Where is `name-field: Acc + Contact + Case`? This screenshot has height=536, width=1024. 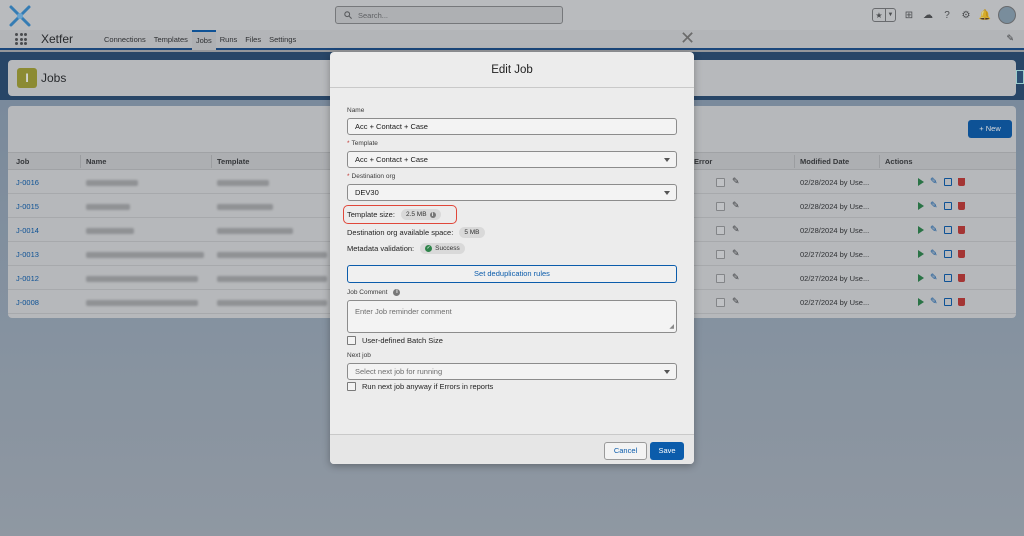 name-field: Acc + Contact + Case is located at coordinates (512, 126).